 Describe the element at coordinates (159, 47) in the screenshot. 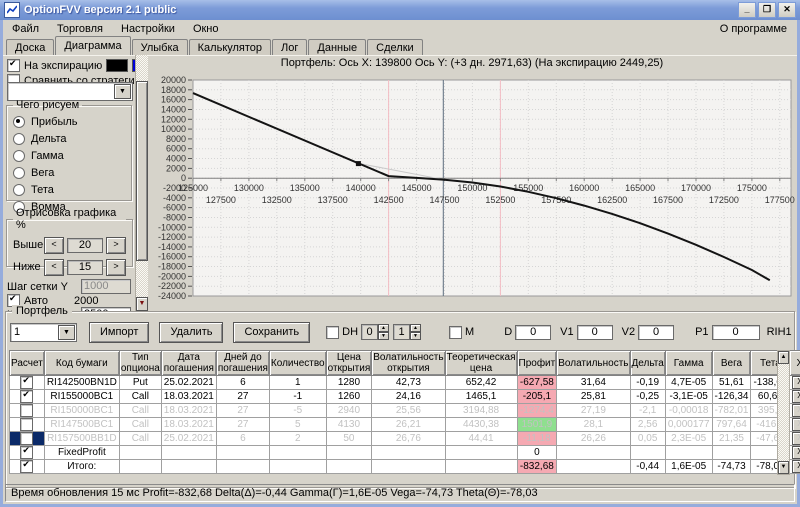

I see `tab-ulybka: Улыбка` at that location.